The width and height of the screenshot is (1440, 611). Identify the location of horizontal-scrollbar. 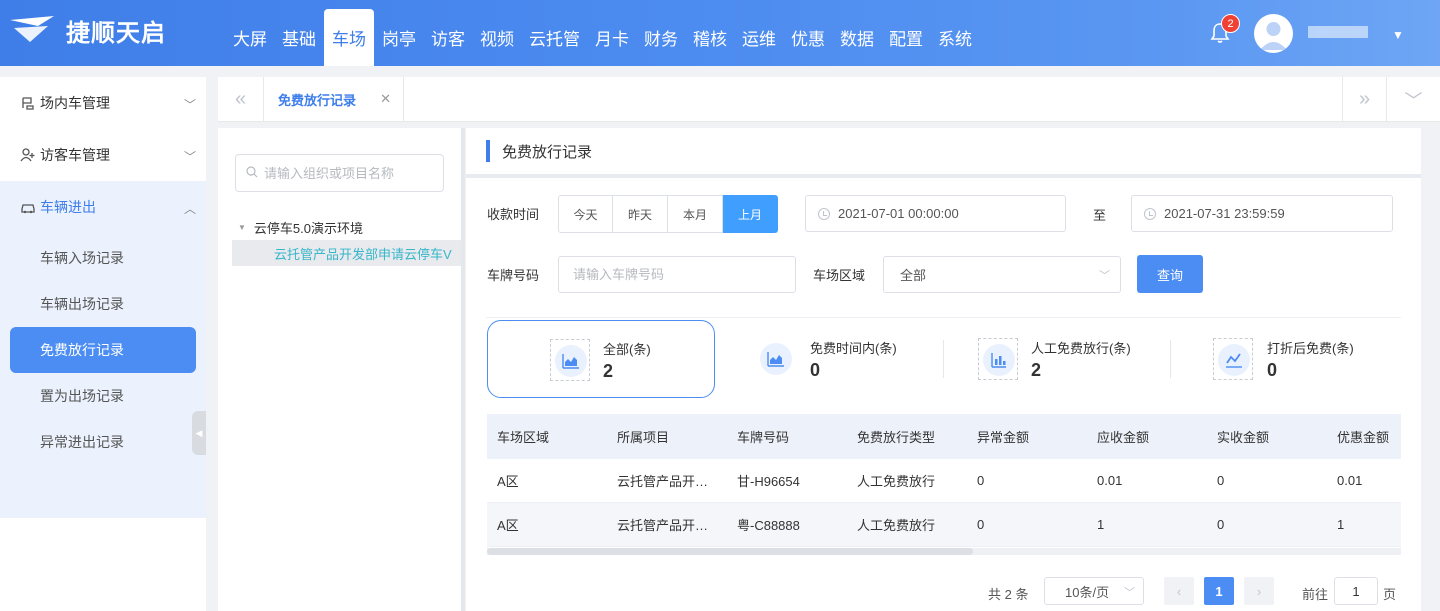
(944, 551).